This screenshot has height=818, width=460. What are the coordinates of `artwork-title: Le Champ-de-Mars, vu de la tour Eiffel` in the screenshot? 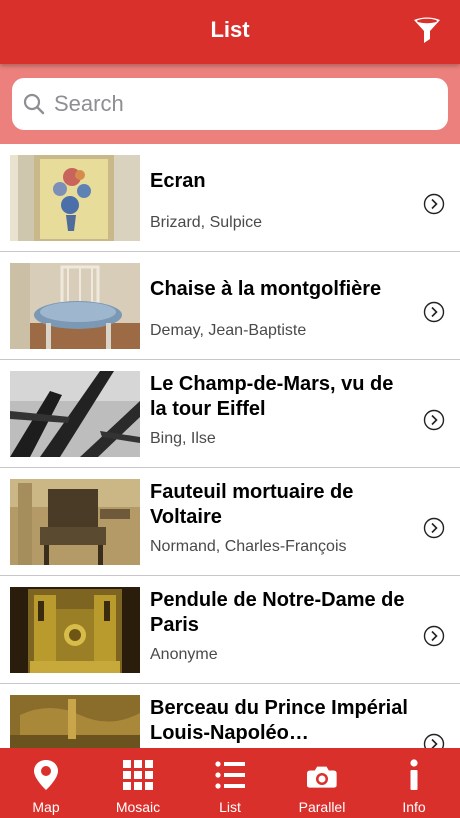 It's located at (272, 396).